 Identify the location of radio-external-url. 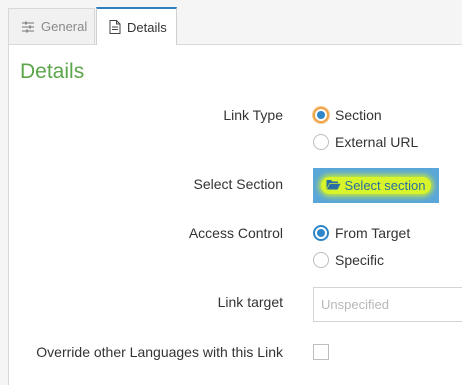
(321, 142).